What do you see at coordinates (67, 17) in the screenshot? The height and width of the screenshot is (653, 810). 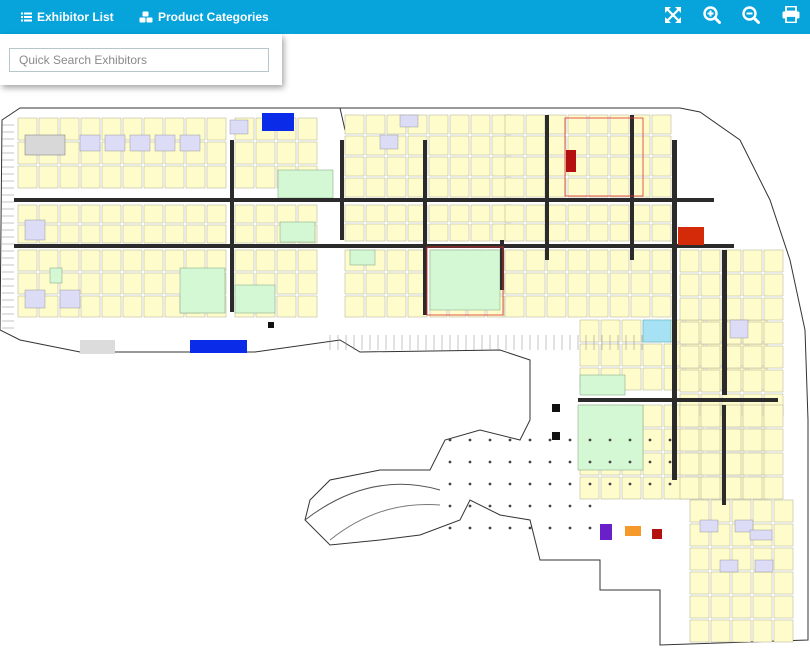 I see `exhibitor-list-button: Exhibitor List` at bounding box center [67, 17].